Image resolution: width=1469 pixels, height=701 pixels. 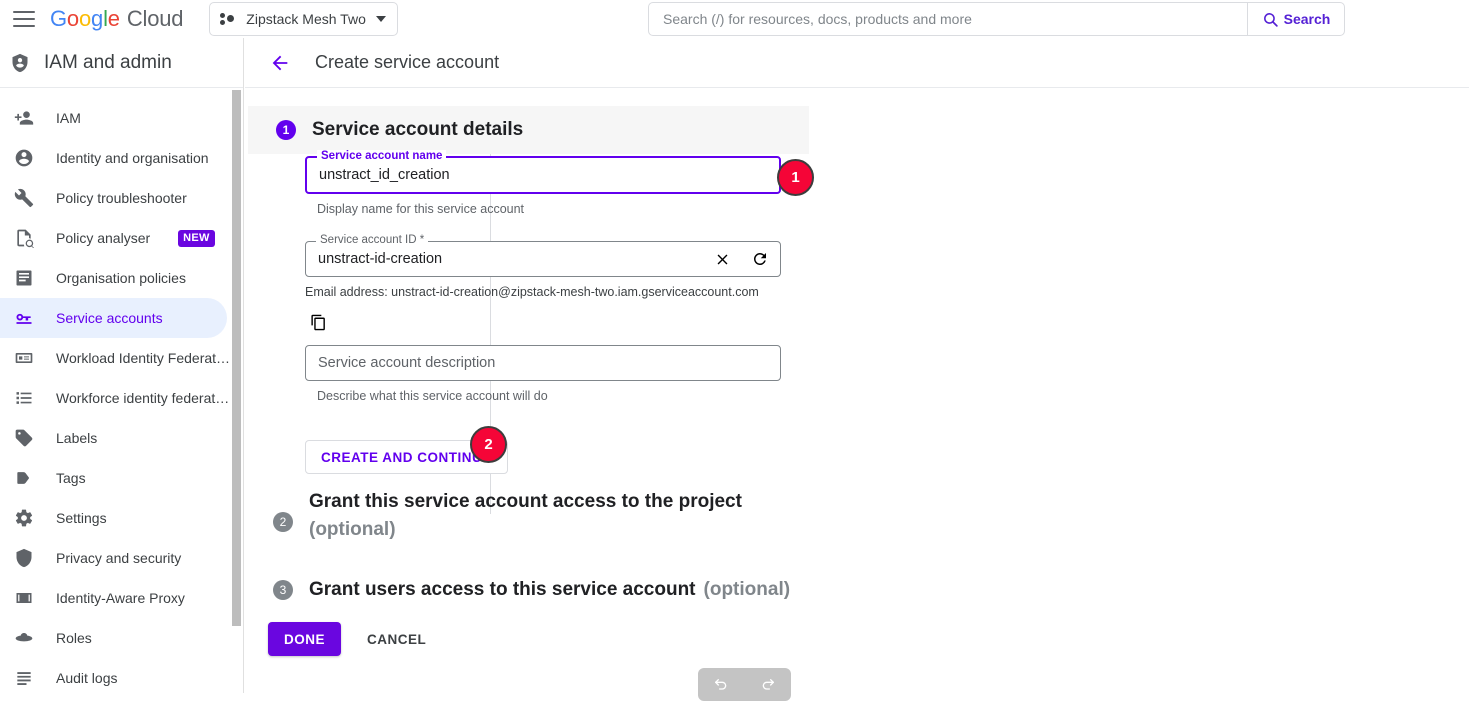 What do you see at coordinates (24, 598) in the screenshot?
I see `proxy-icon` at bounding box center [24, 598].